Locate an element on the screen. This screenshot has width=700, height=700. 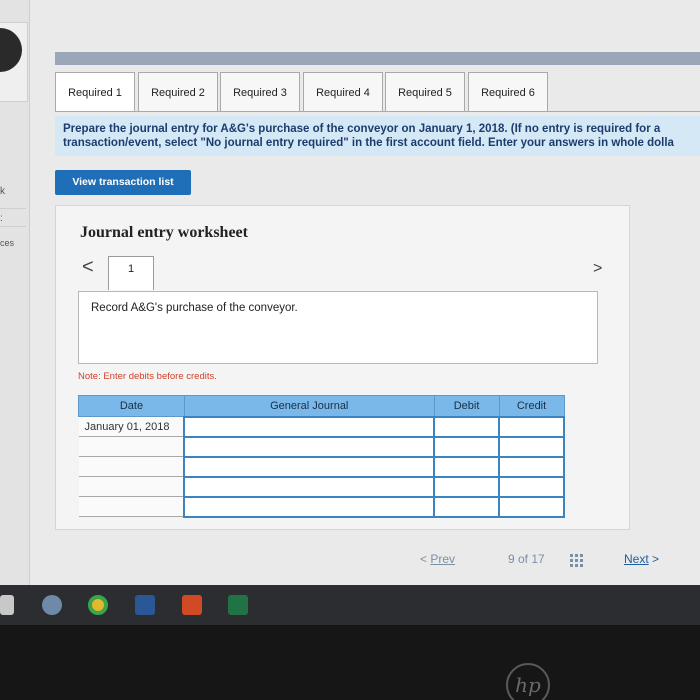
prev-link: < Prev is located at coordinates (437, 559).